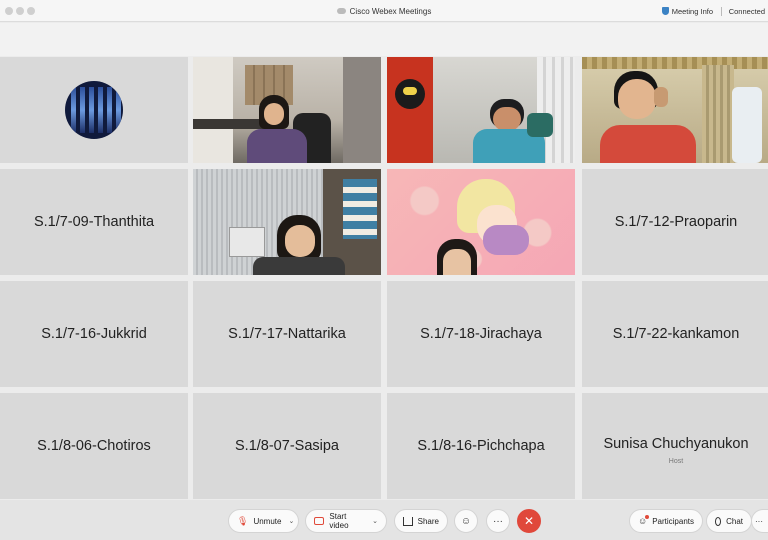 The image size is (768, 540). I want to click on reactions-button: ☺, so click(466, 521).